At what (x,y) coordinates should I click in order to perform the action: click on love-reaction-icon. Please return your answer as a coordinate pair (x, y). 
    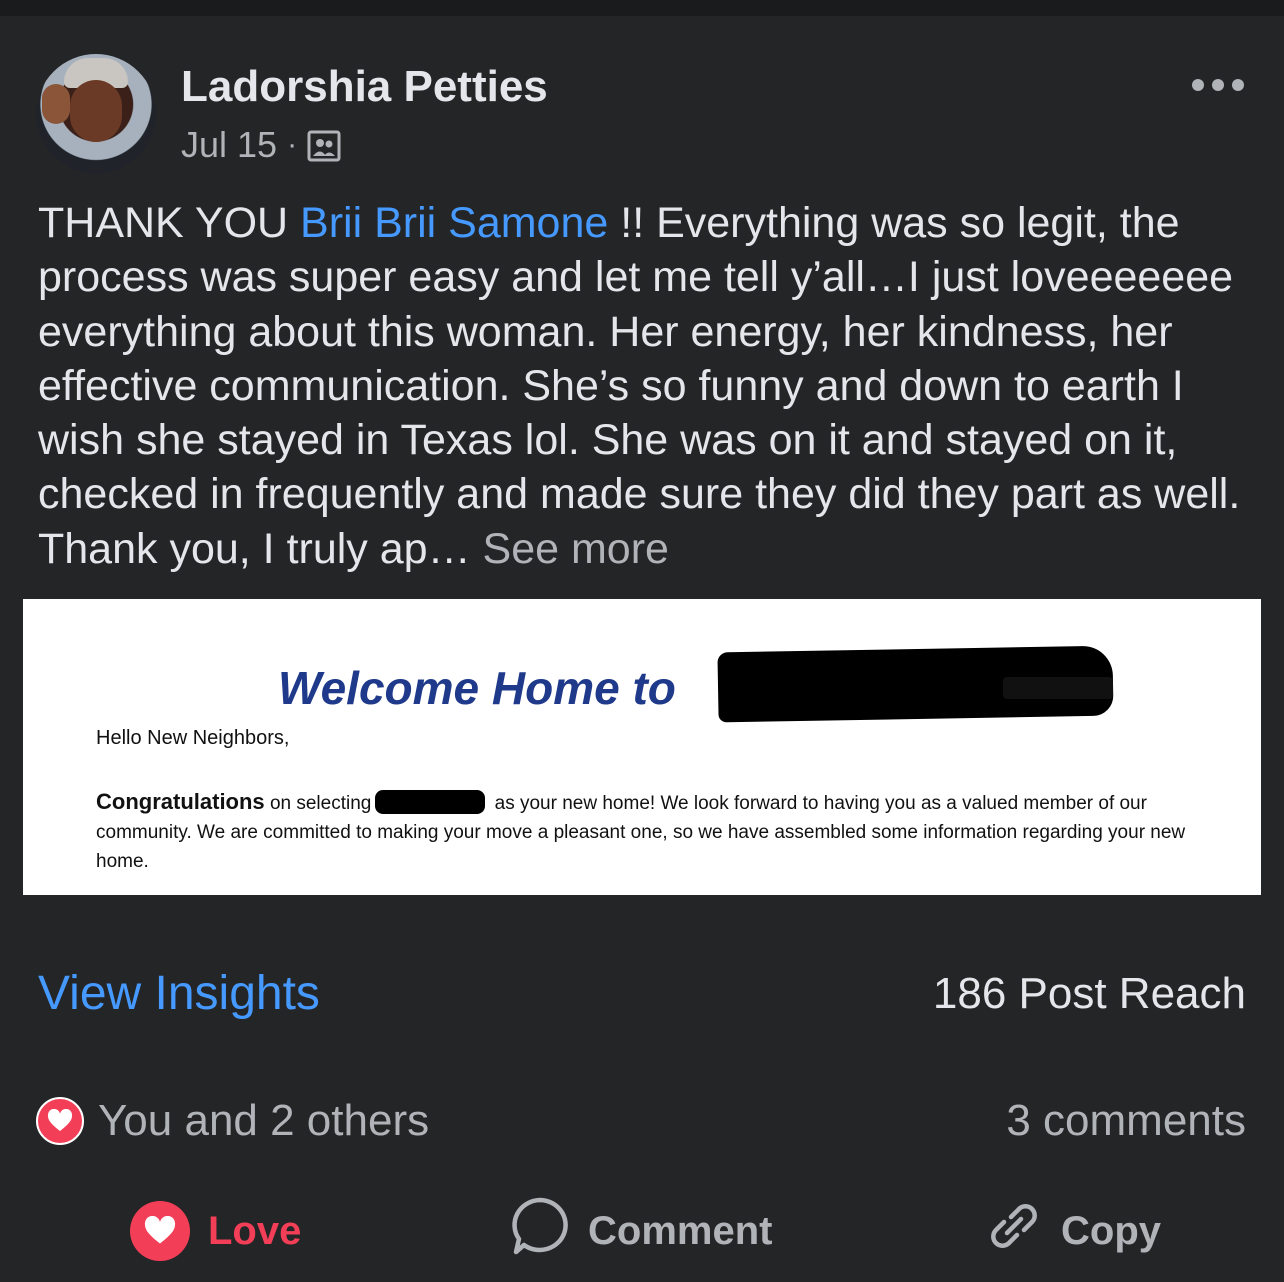
    Looking at the image, I should click on (60, 1121).